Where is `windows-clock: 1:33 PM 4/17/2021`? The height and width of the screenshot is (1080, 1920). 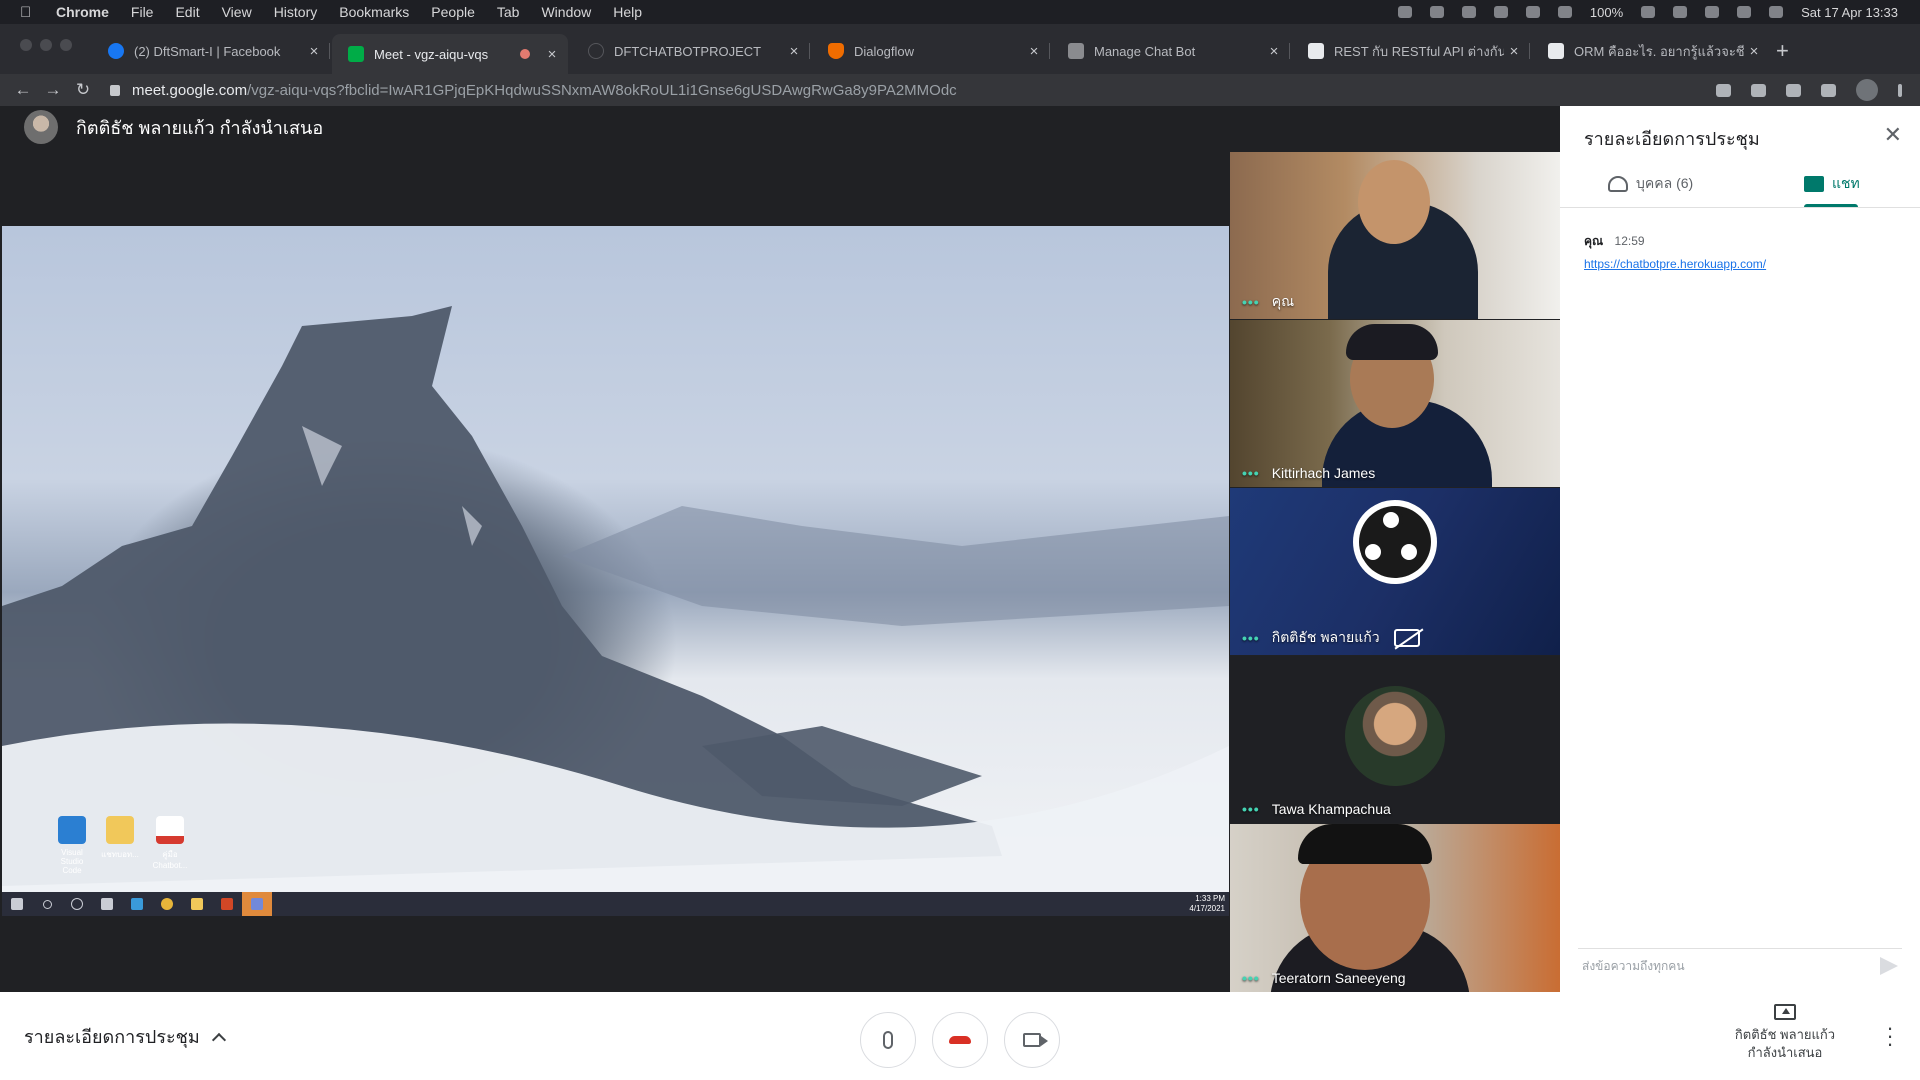
windows-clock: 1:33 PM 4/17/2021 is located at coordinates (1209, 904).